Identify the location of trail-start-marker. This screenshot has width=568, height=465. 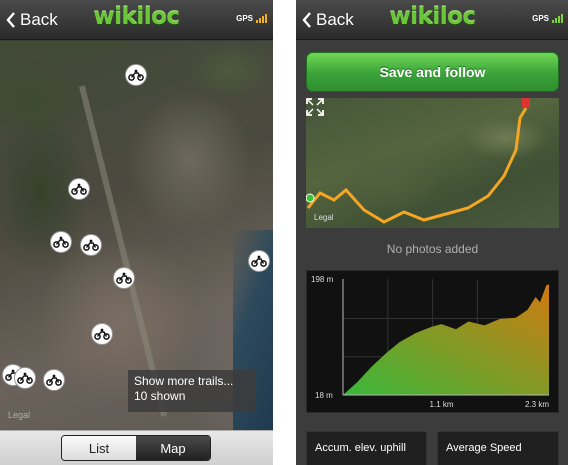
(310, 198).